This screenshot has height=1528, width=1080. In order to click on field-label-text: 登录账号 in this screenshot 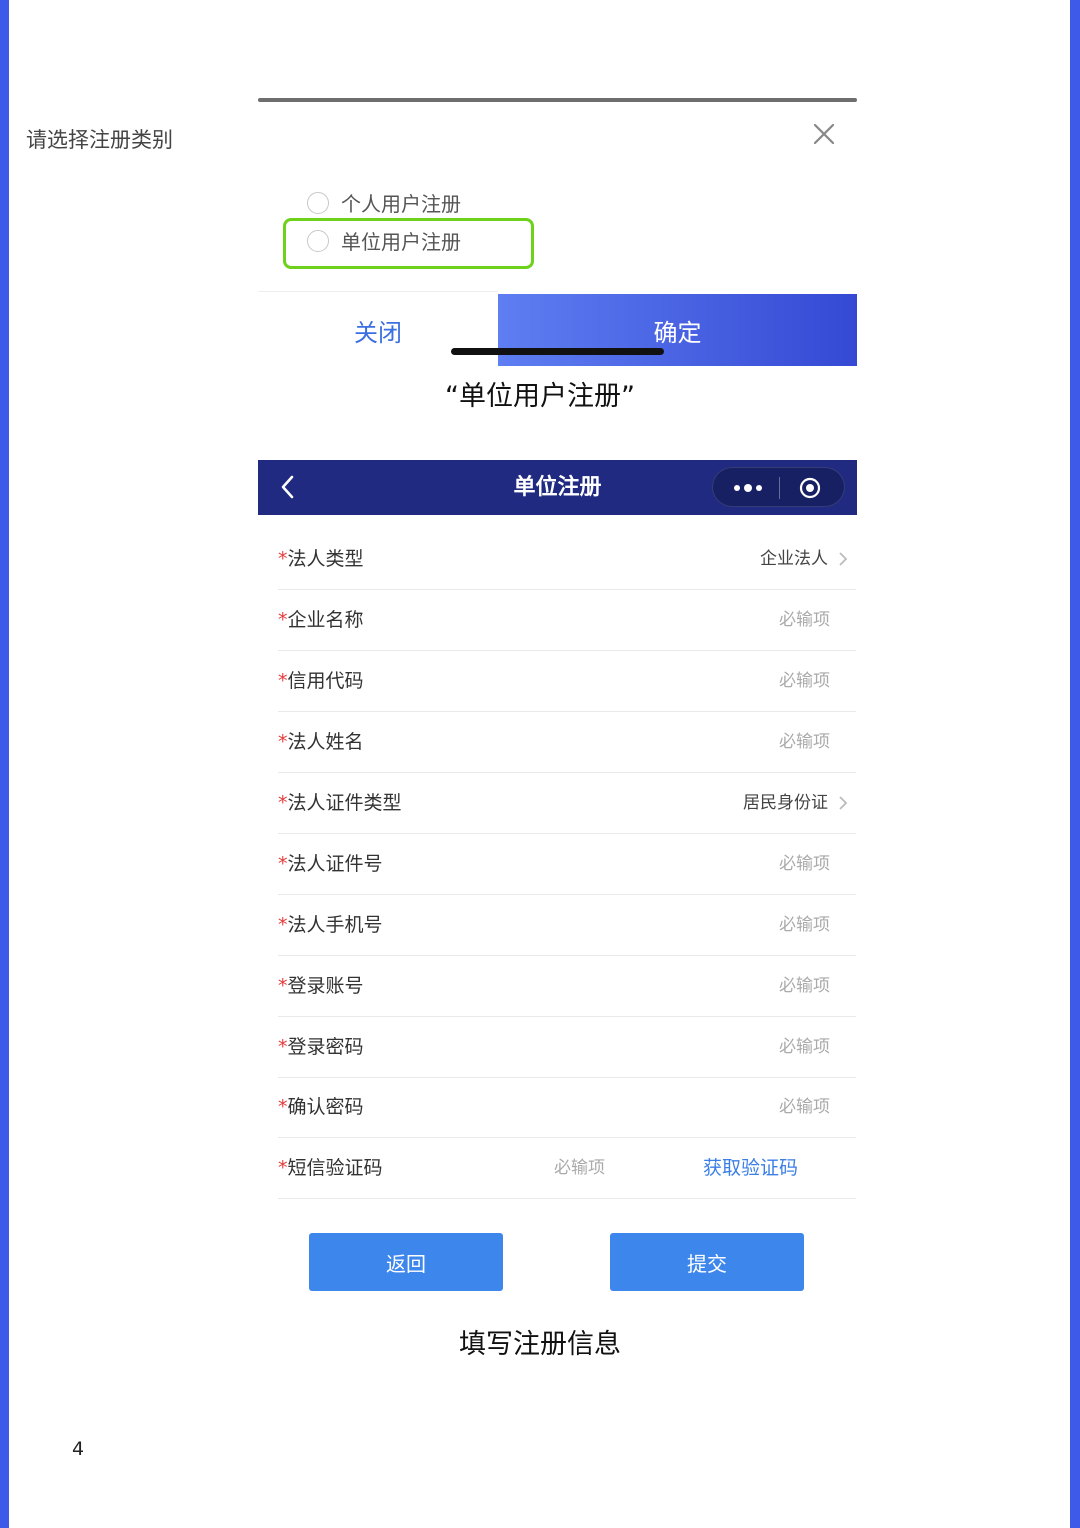, I will do `click(325, 986)`.